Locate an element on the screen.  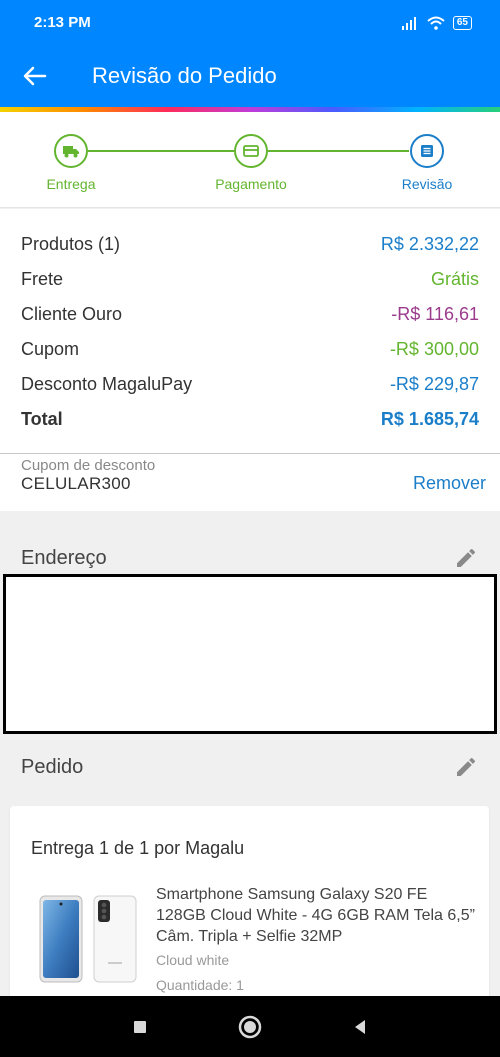
square-icon is located at coordinates (140, 1026).